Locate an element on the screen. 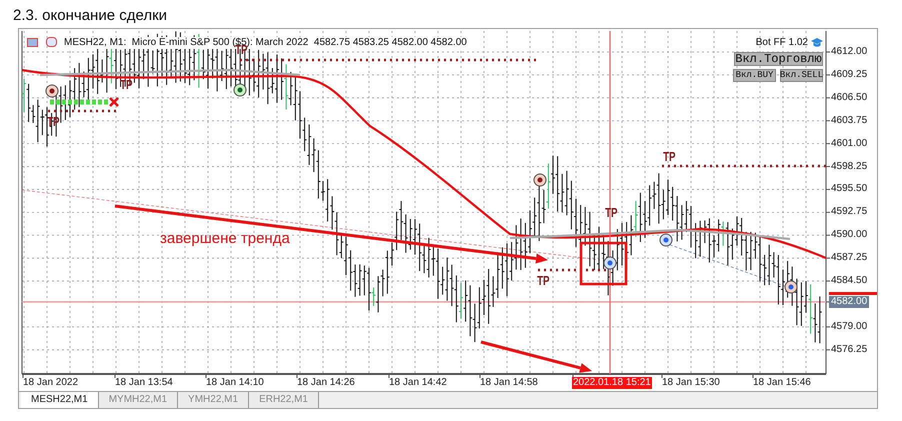 This screenshot has width=902, height=421. highlight-frame is located at coordinates (604, 264).